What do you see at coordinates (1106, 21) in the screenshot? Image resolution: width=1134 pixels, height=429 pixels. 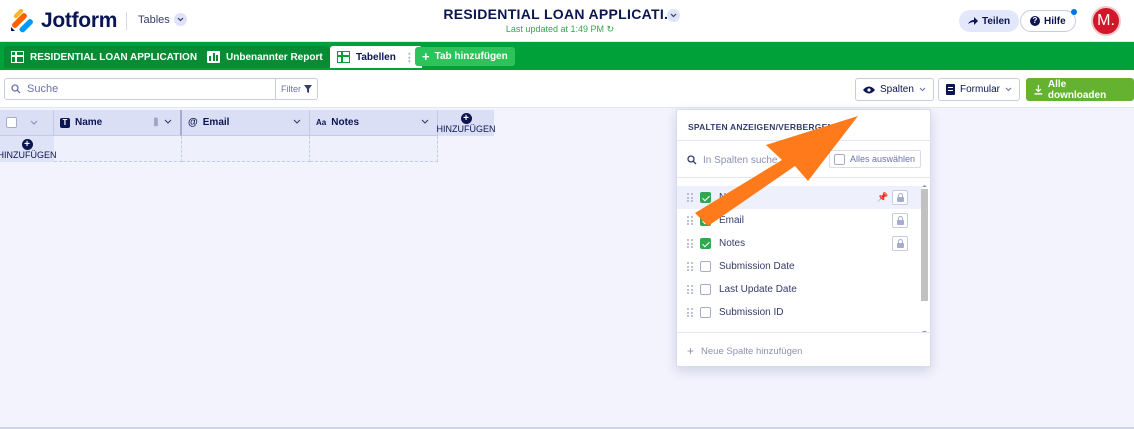 I see `user-avatar: M.` at bounding box center [1106, 21].